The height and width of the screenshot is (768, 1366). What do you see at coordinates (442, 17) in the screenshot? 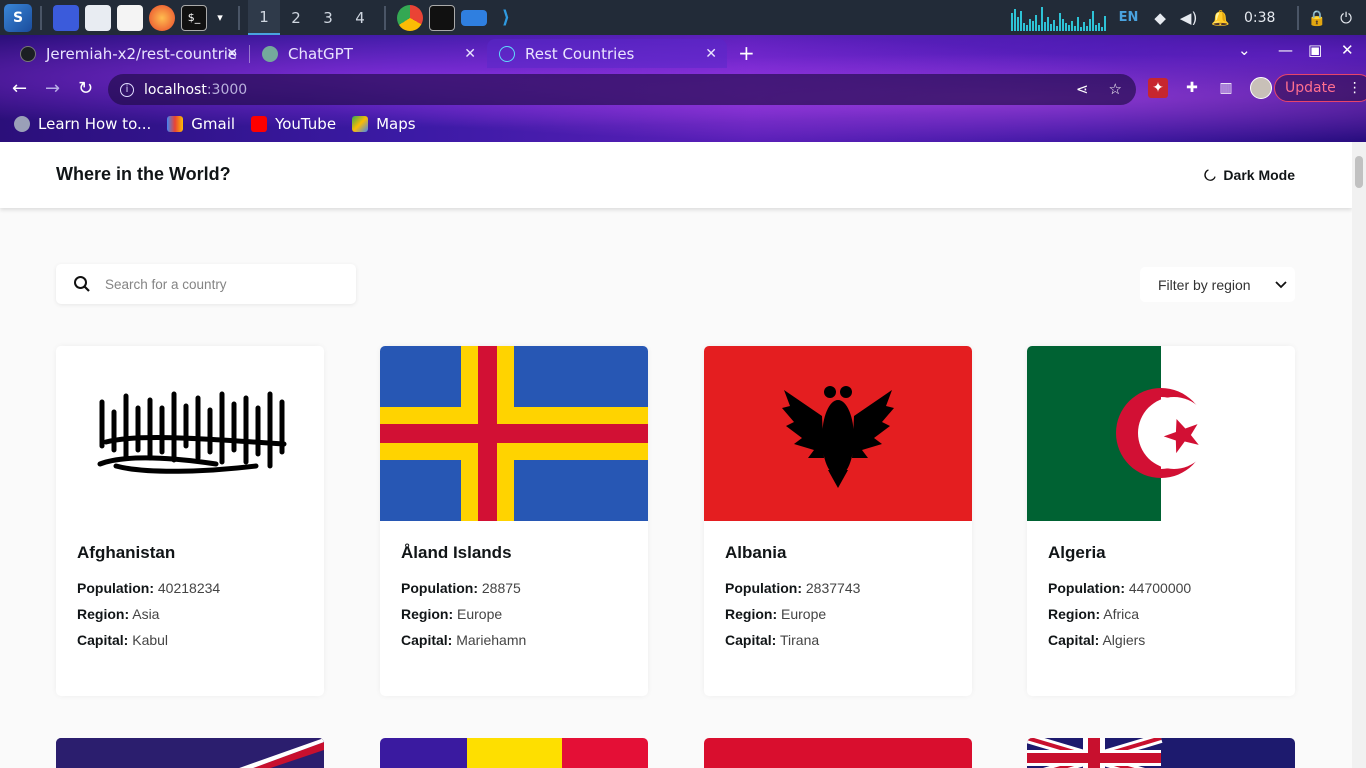
I see `terminal-icon` at bounding box center [442, 17].